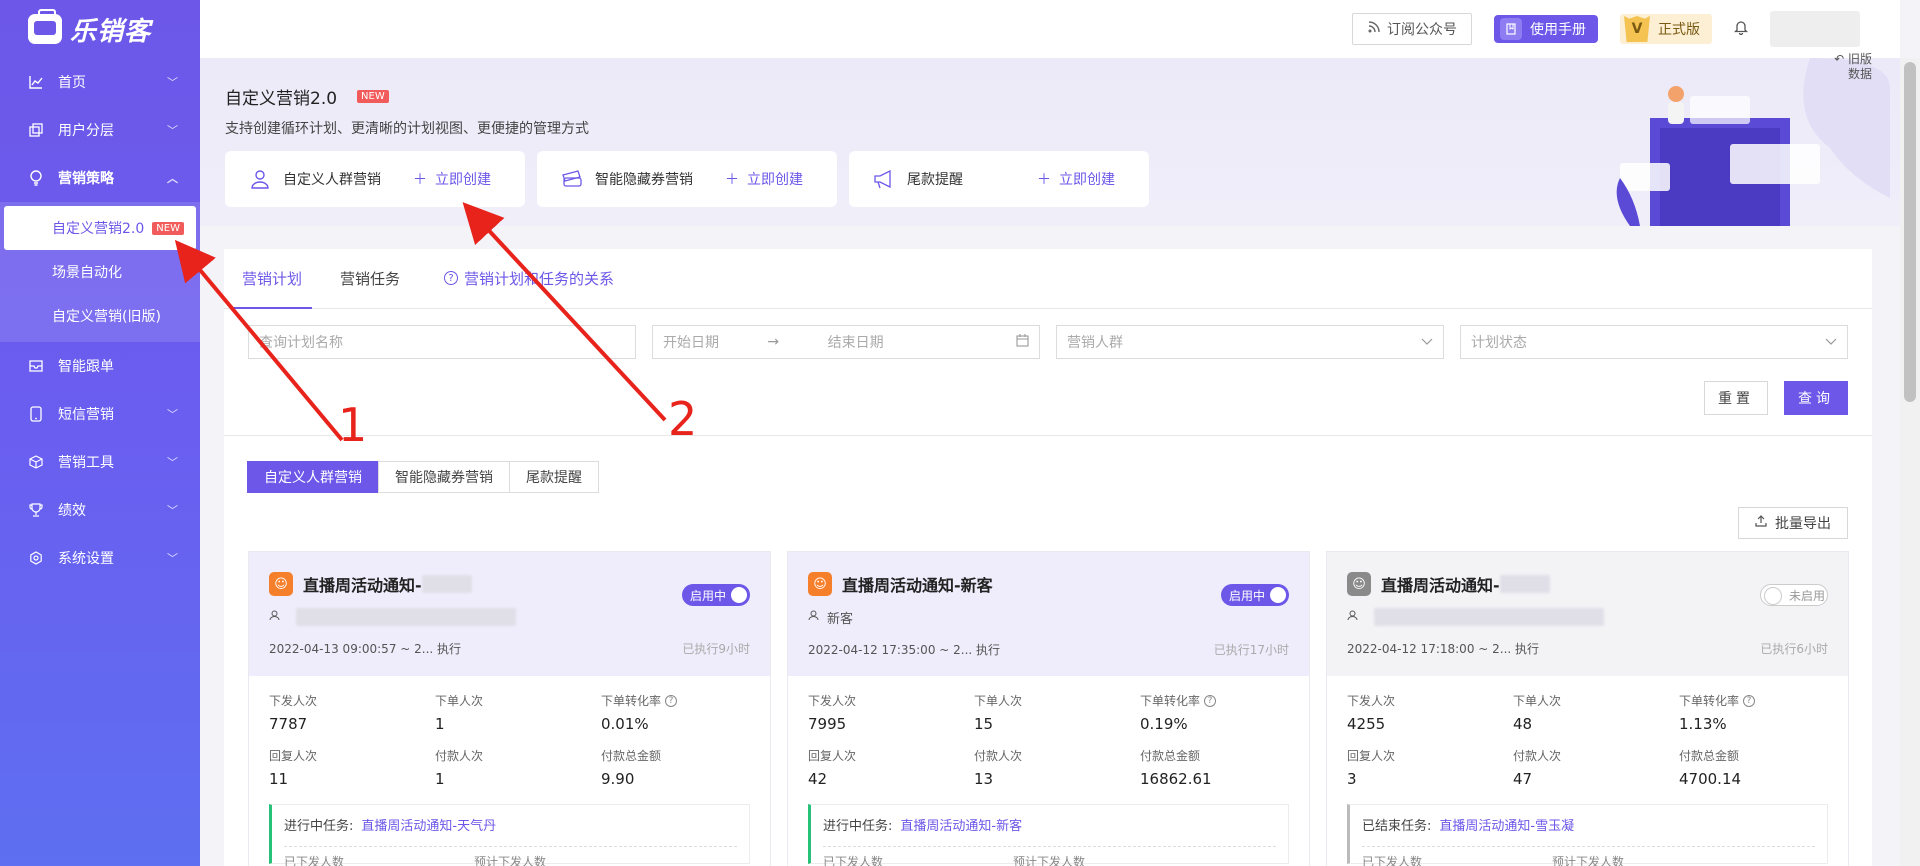 The width and height of the screenshot is (1920, 866). What do you see at coordinates (332, 180) in the screenshot?
I see `quick-create-label: 自定义人群营销` at bounding box center [332, 180].